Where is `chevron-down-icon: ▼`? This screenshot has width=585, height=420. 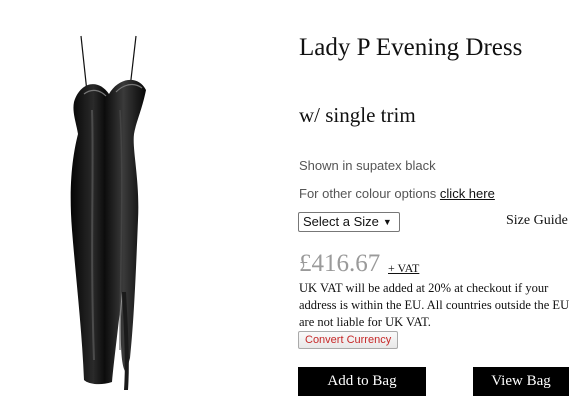
chevron-down-icon: ▼ is located at coordinates (387, 222).